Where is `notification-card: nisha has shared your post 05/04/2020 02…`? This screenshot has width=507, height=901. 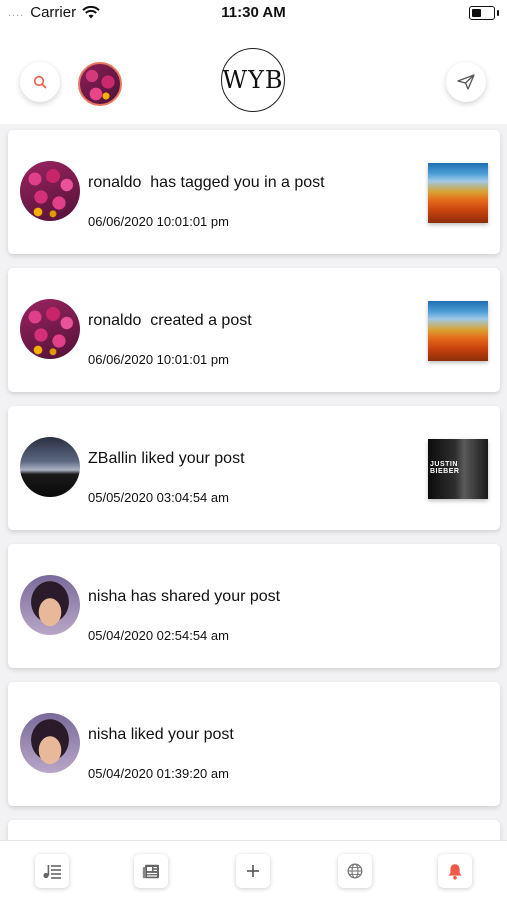 notification-card: nisha has shared your post 05/04/2020 02… is located at coordinates (254, 606).